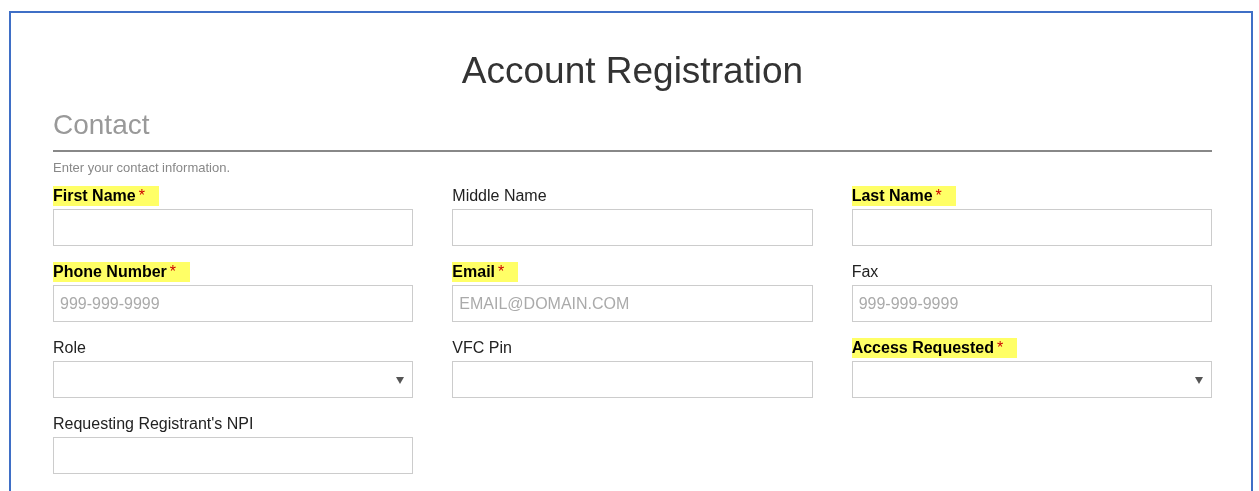 This screenshot has width=1259, height=491. What do you see at coordinates (500, 196) in the screenshot?
I see `field-label: Middle Name` at bounding box center [500, 196].